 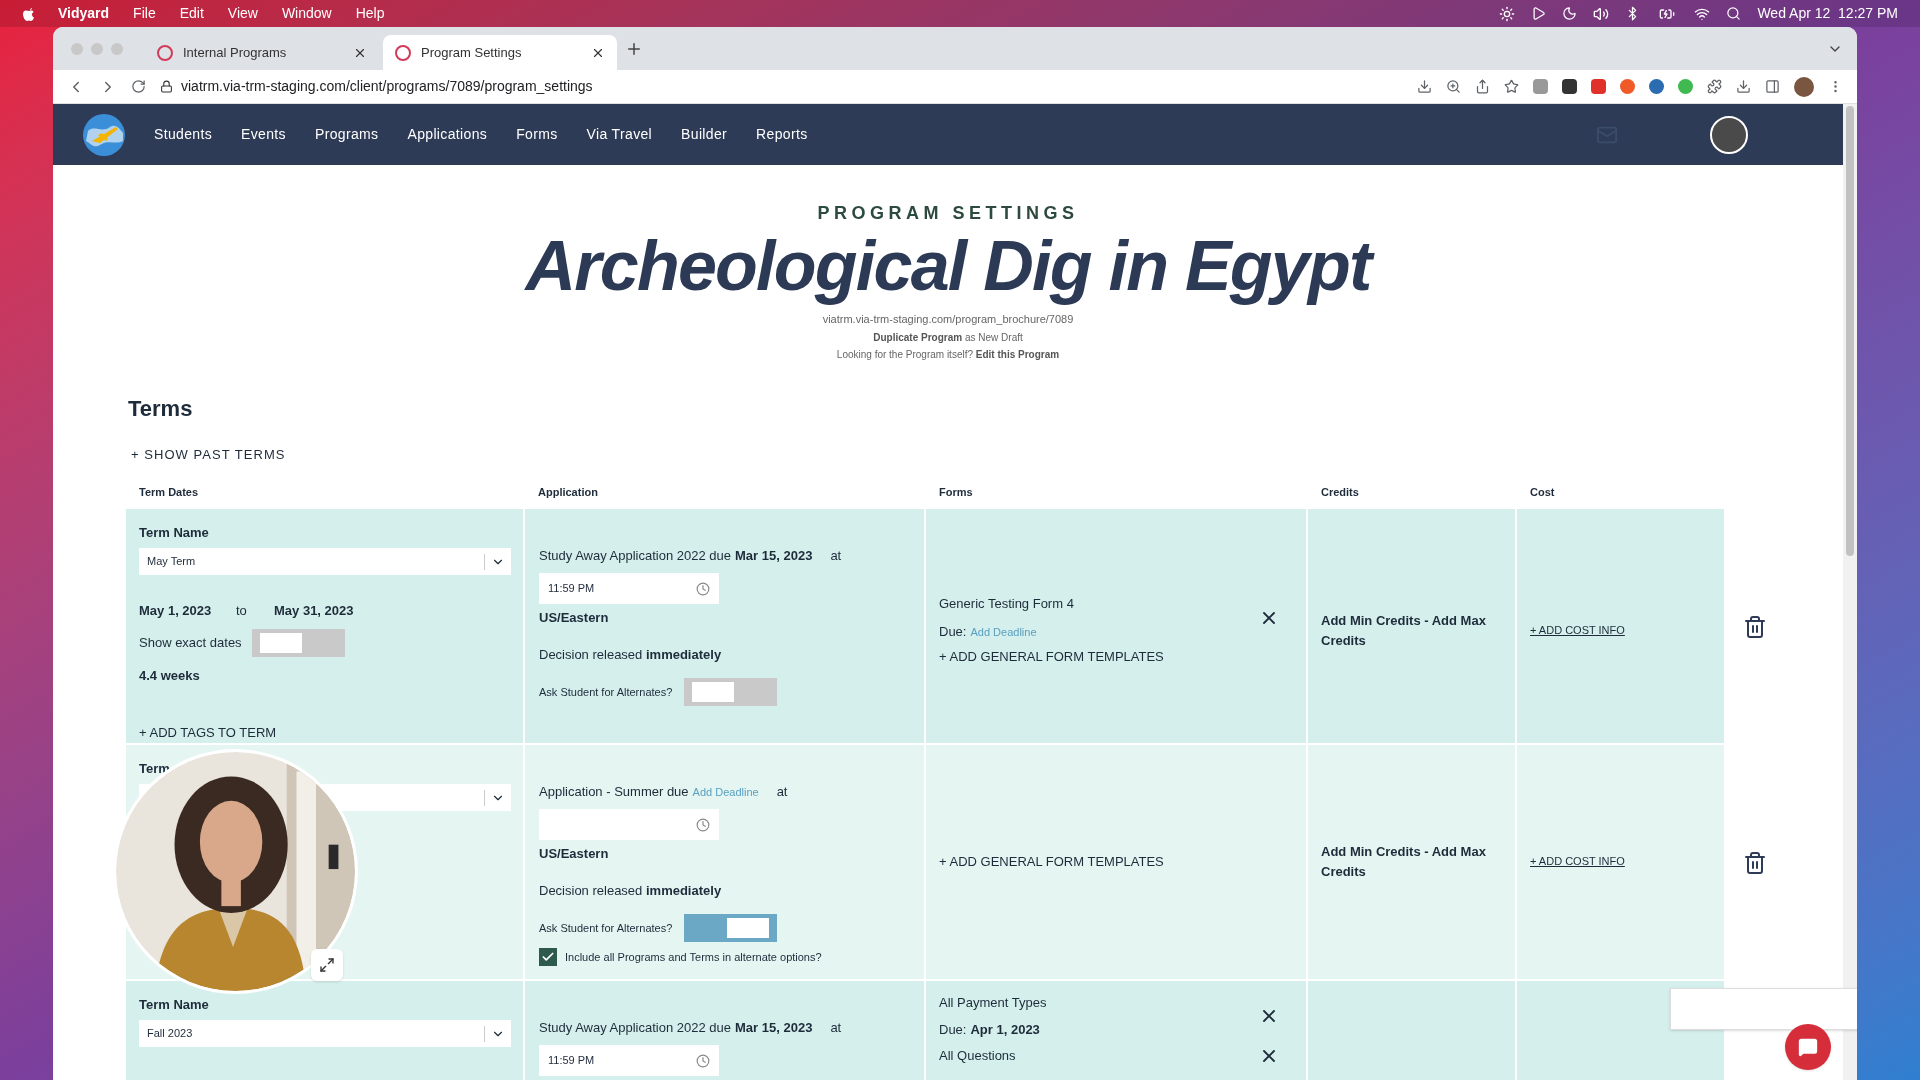 I want to click on play-icon, so click(x=1539, y=13).